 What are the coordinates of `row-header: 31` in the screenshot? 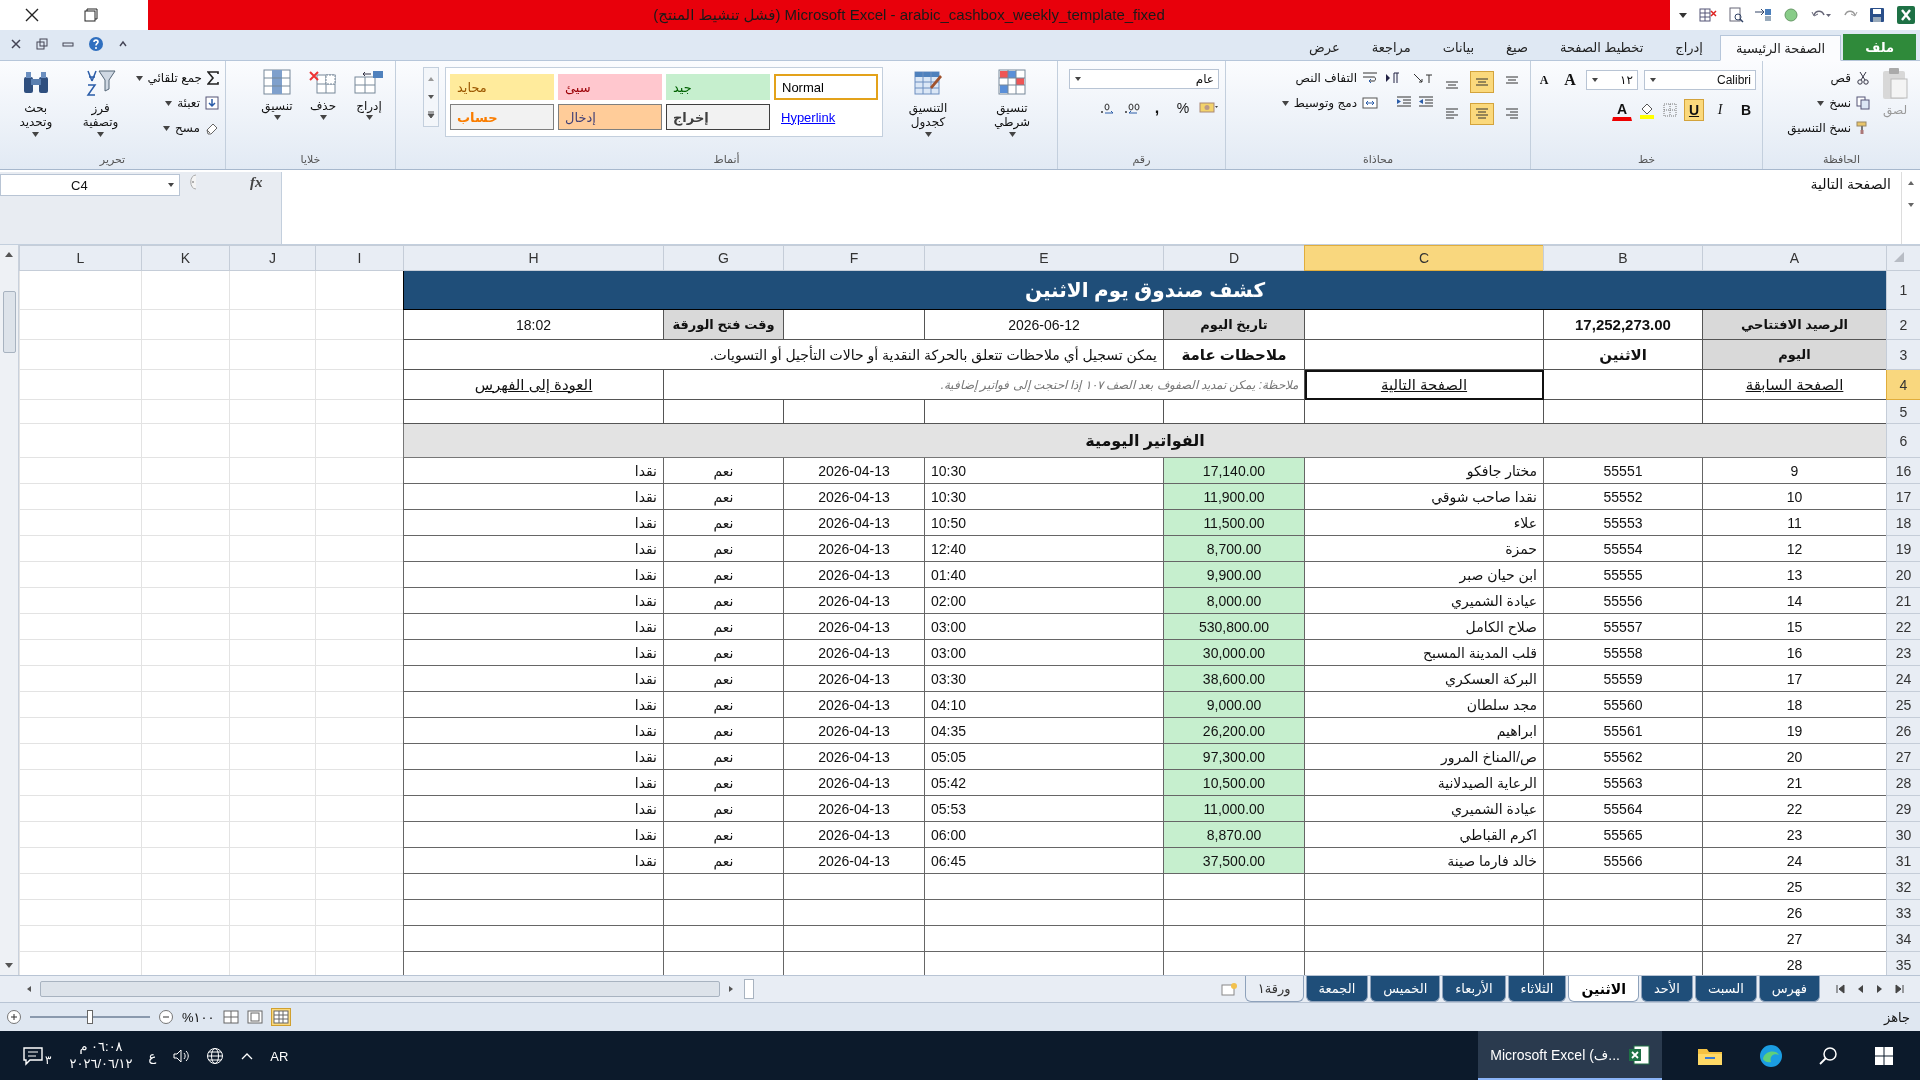 It's located at (1903, 860).